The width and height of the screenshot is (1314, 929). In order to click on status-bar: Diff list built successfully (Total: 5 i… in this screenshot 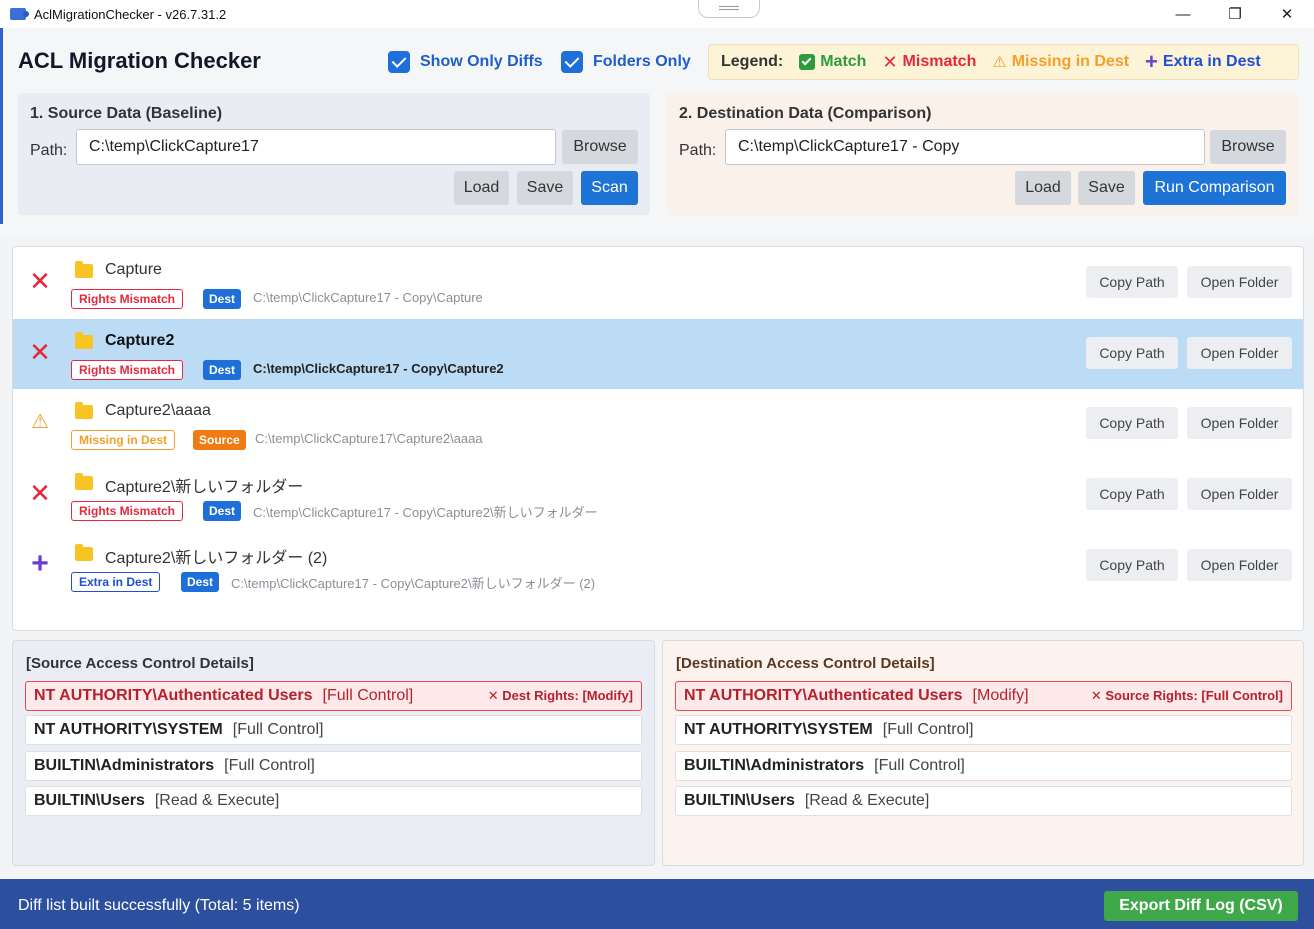, I will do `click(657, 904)`.